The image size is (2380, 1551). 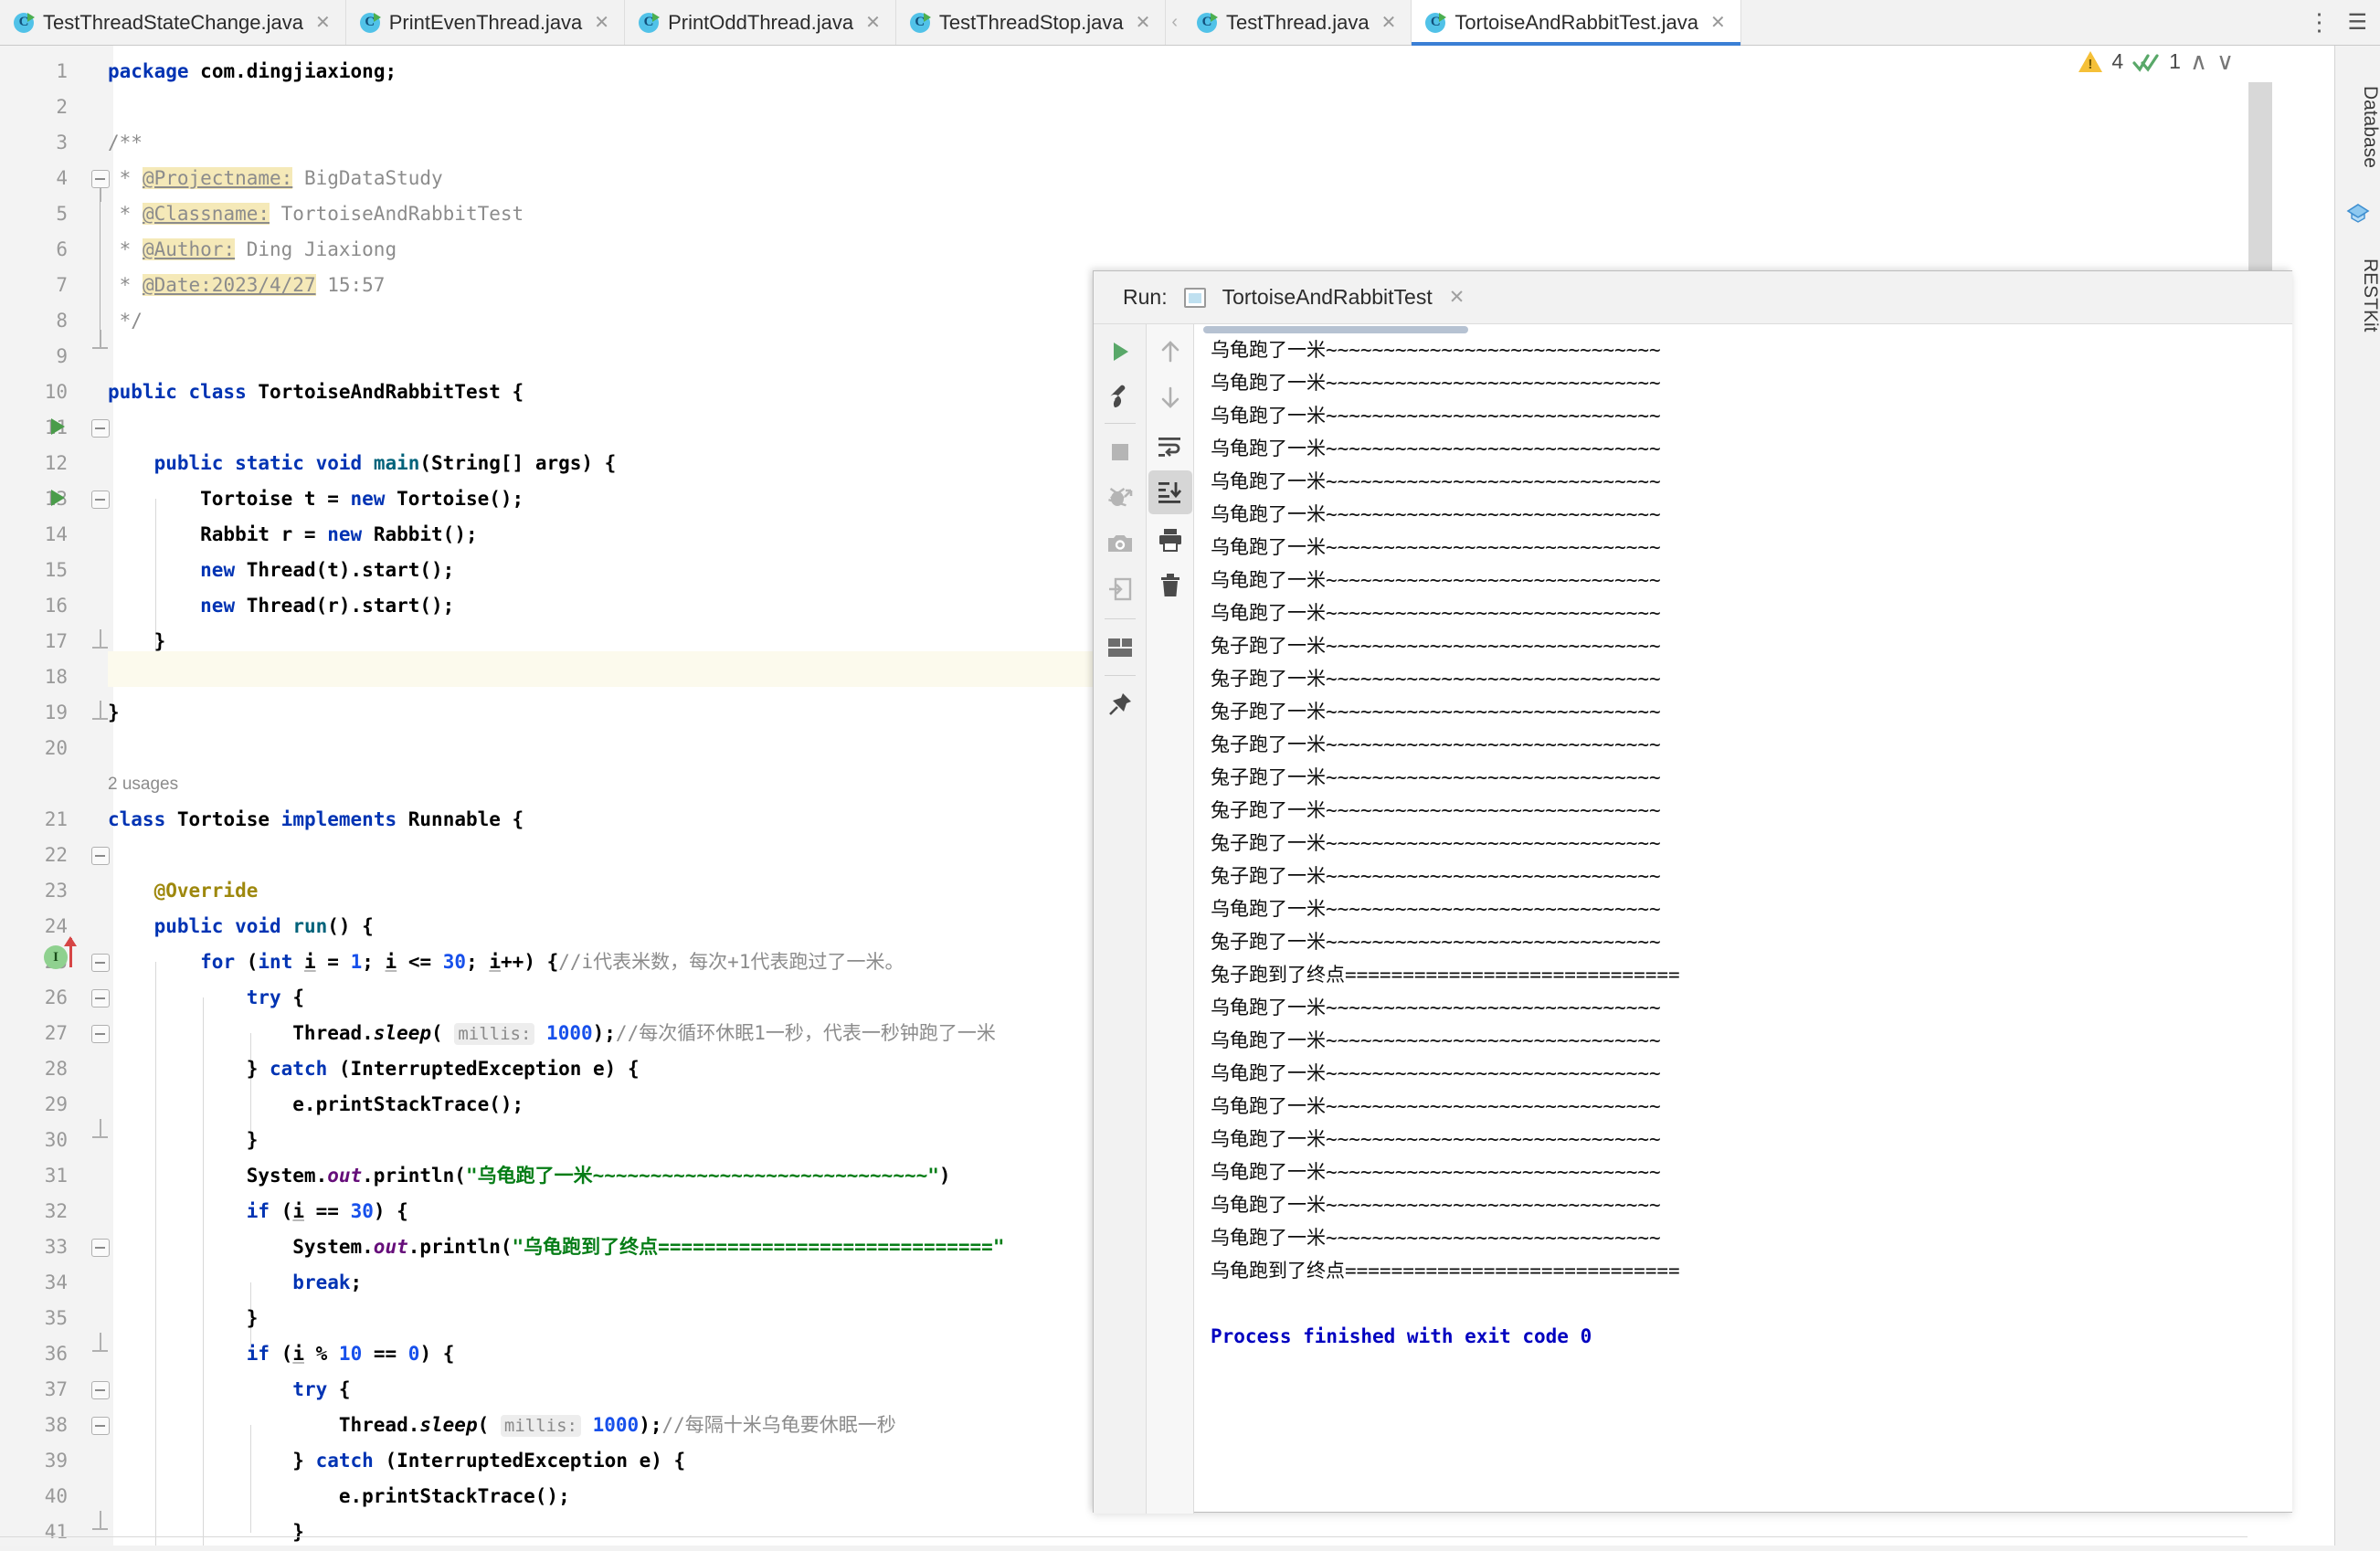 What do you see at coordinates (2358, 127) in the screenshot?
I see `sidebar-item-database: Database` at bounding box center [2358, 127].